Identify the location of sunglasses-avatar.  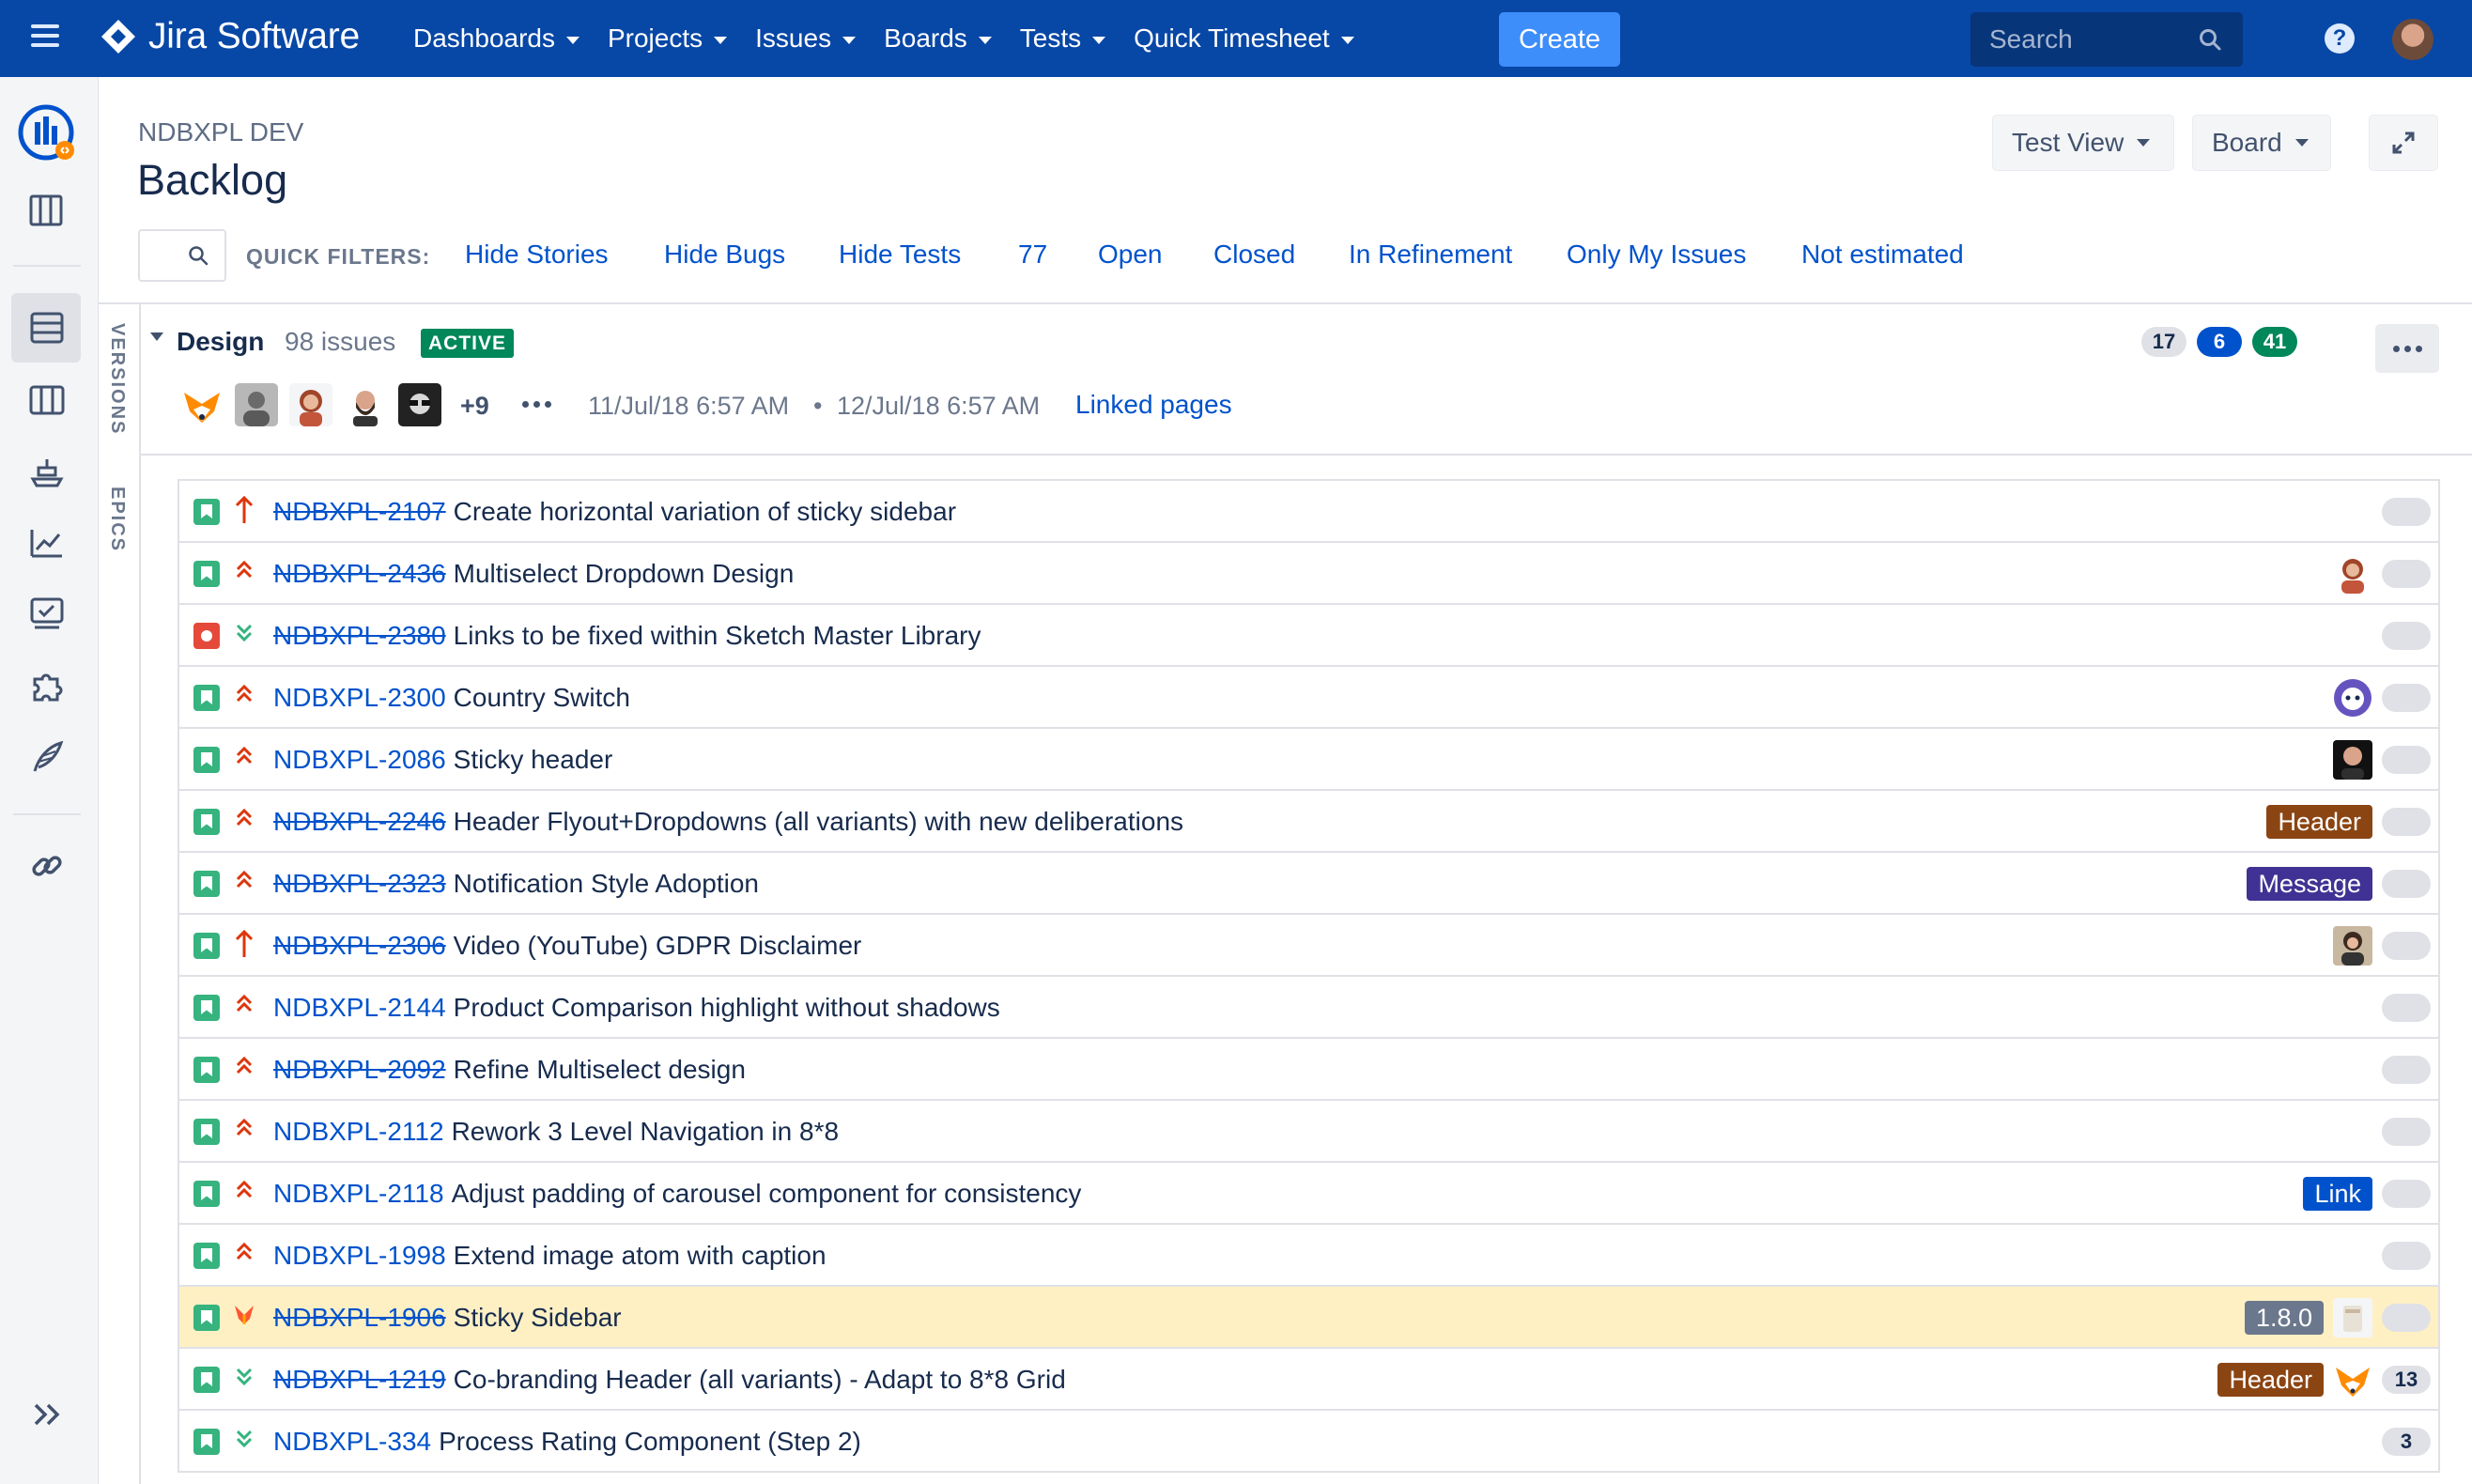
(419, 404).